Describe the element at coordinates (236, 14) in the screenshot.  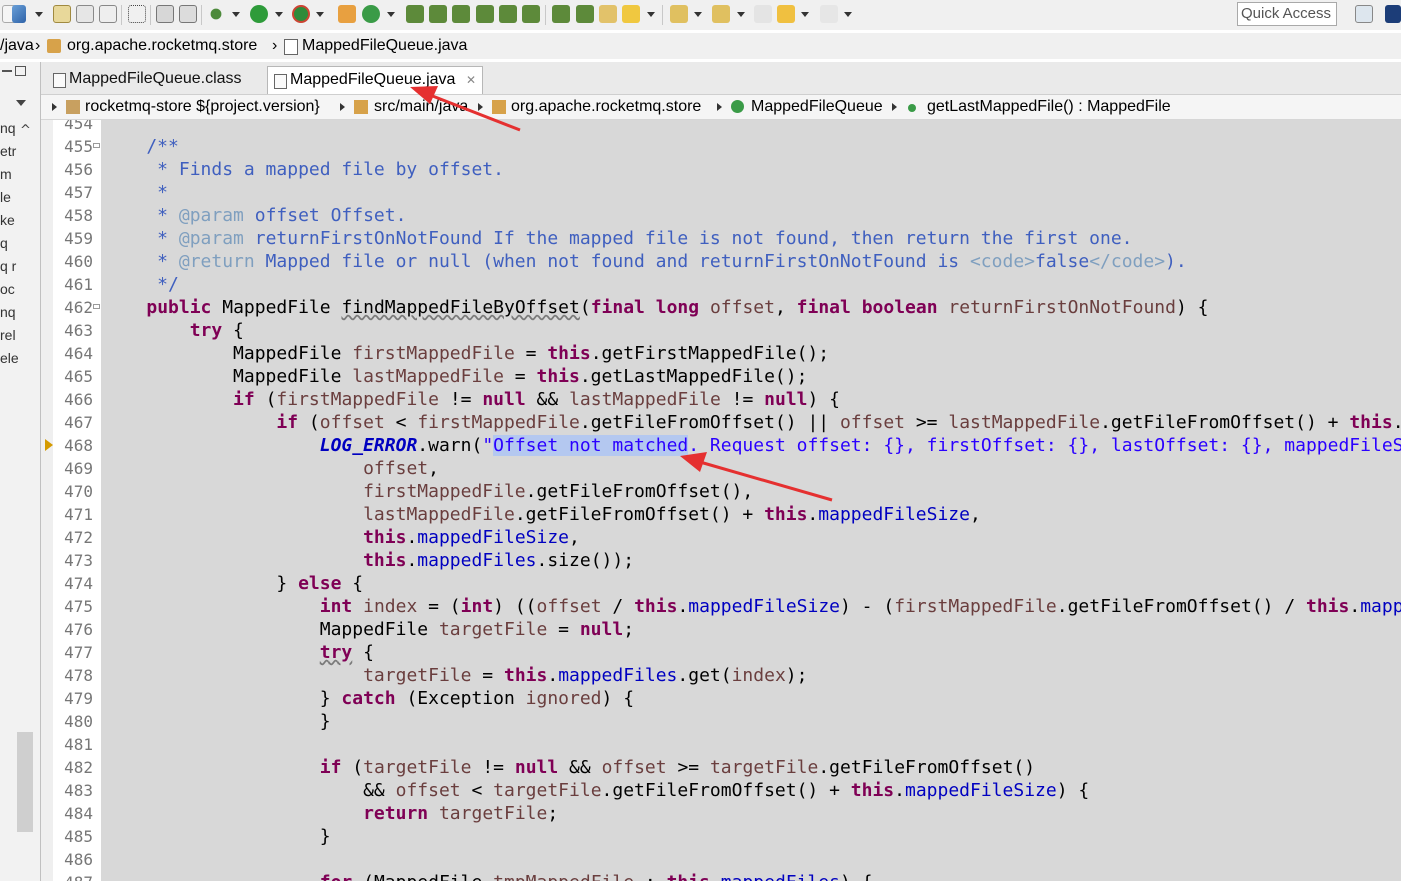
I see `debug-dropdown-icon` at that location.